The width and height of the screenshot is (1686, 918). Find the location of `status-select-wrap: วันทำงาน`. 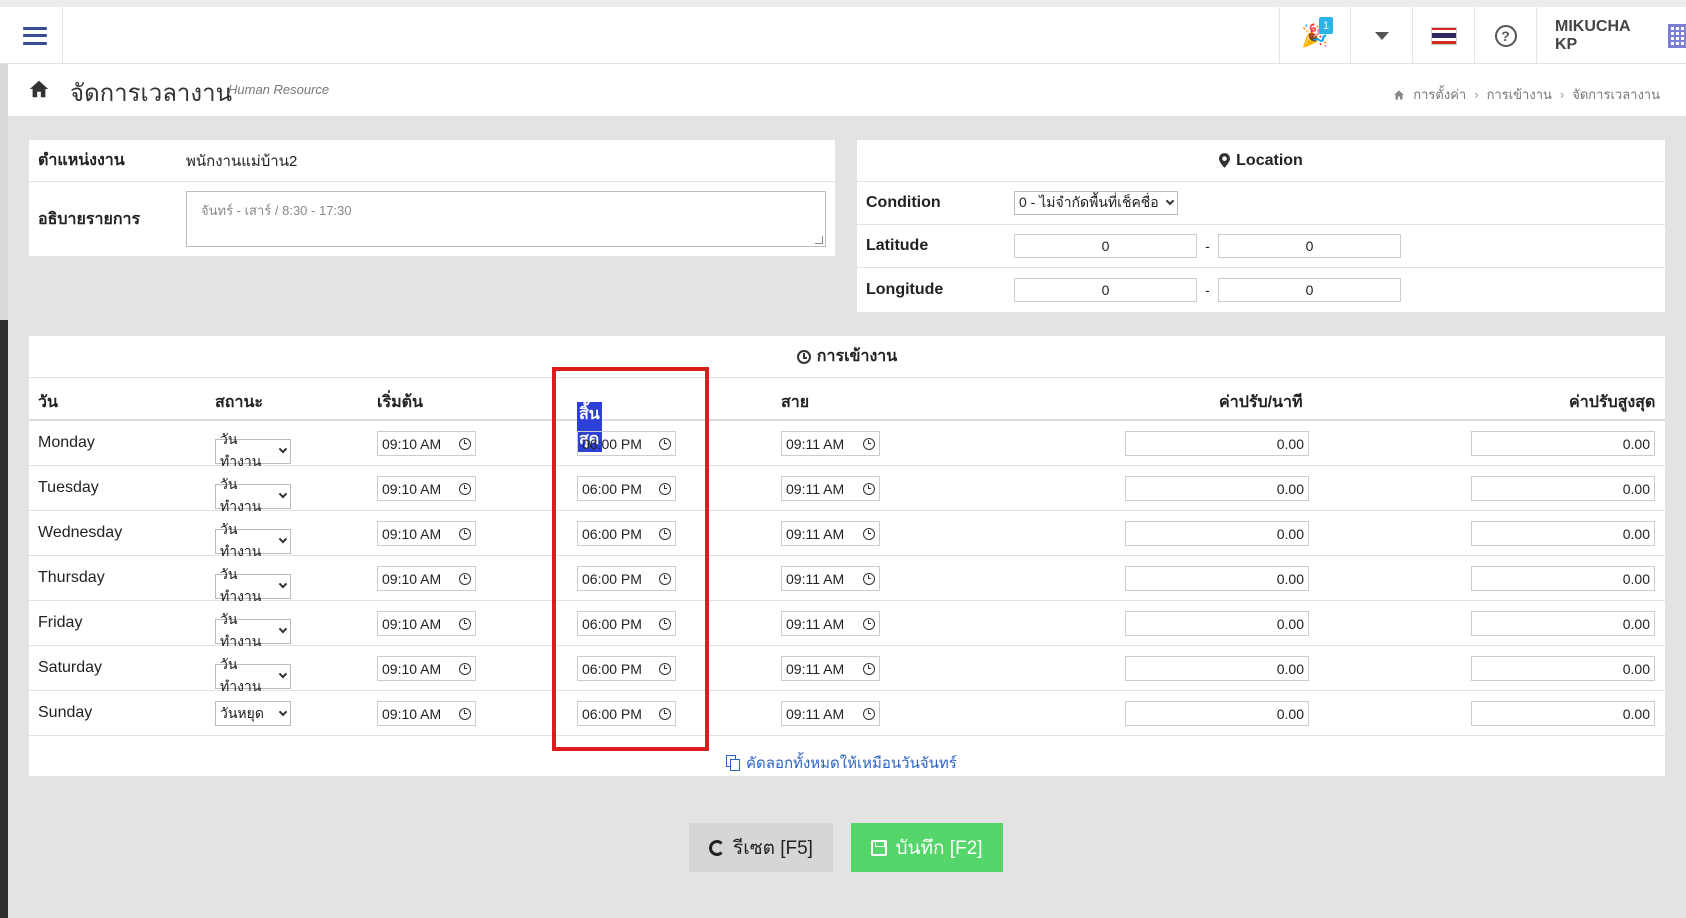

status-select-wrap: วันทำงาน is located at coordinates (253, 540).